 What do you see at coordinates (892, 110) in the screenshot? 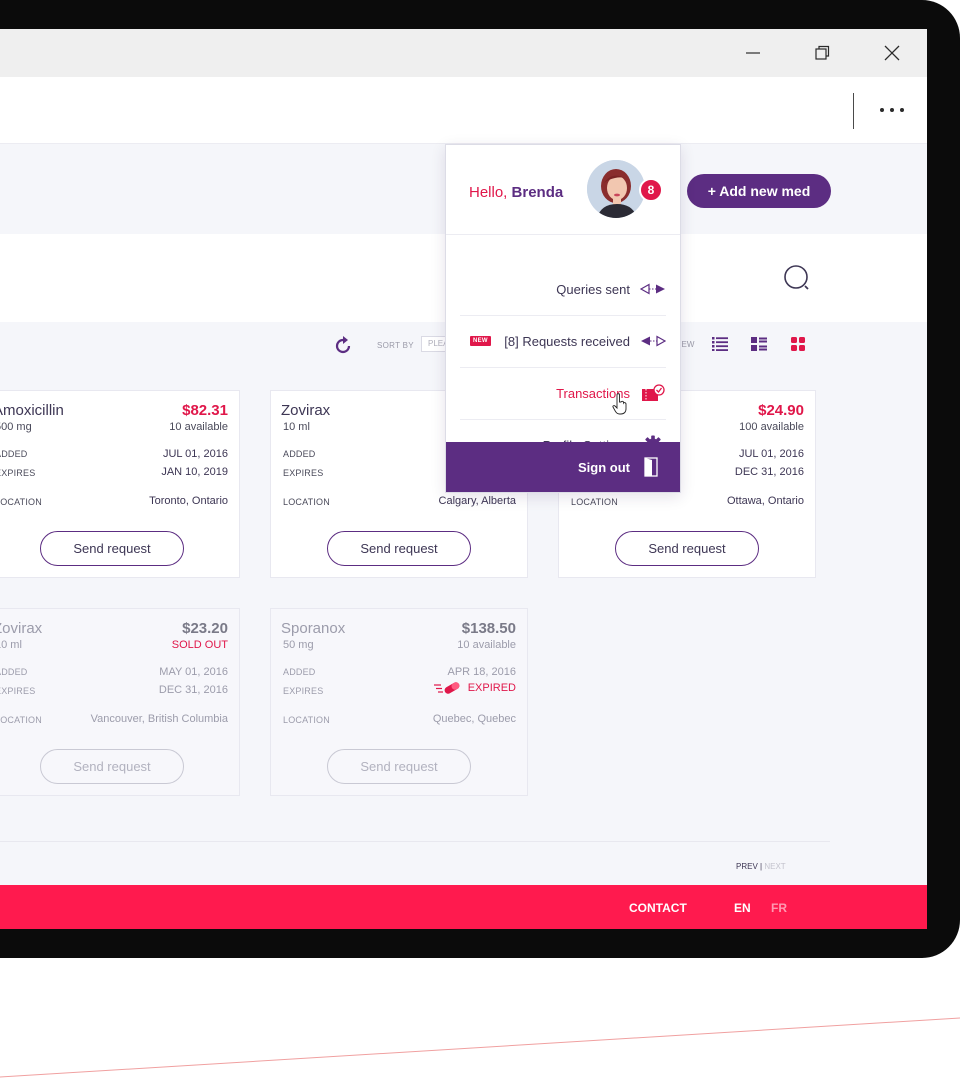
I see `more-menu-button` at bounding box center [892, 110].